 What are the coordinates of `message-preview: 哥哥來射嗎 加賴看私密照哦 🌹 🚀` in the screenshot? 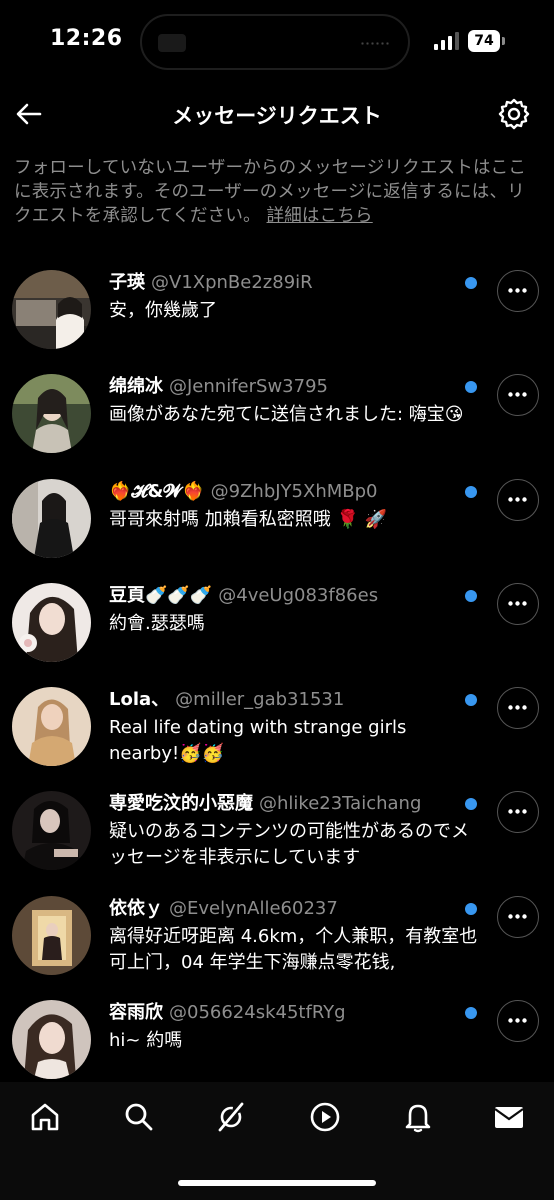 It's located at (248, 519).